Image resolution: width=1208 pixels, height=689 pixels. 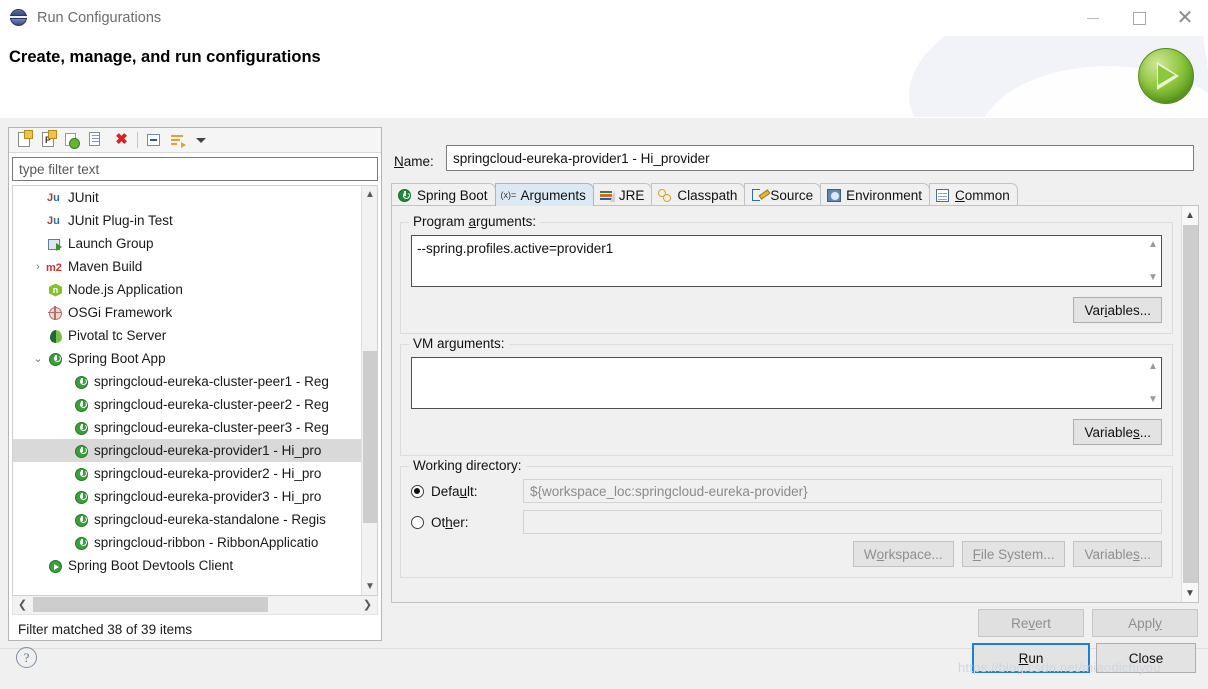 What do you see at coordinates (53, 197) in the screenshot?
I see `junit-icon: Ju` at bounding box center [53, 197].